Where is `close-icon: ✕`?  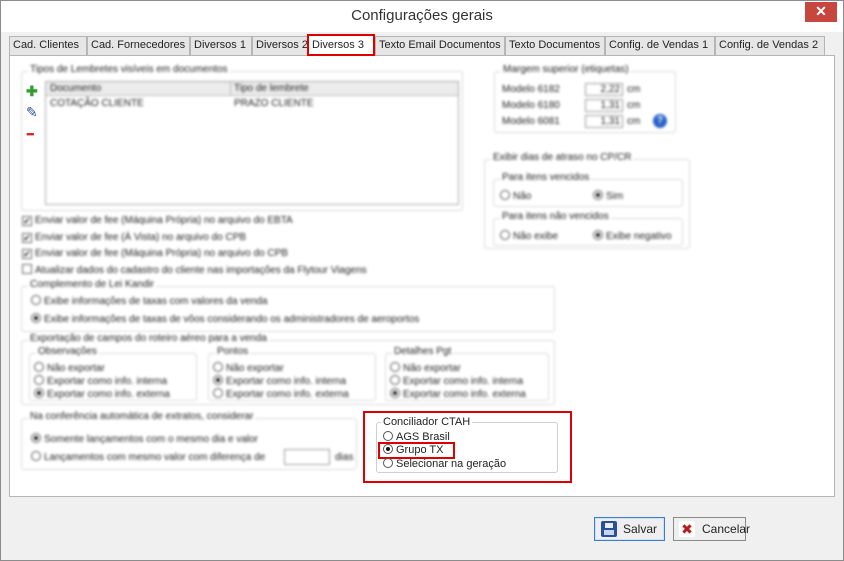 close-icon: ✕ is located at coordinates (821, 11).